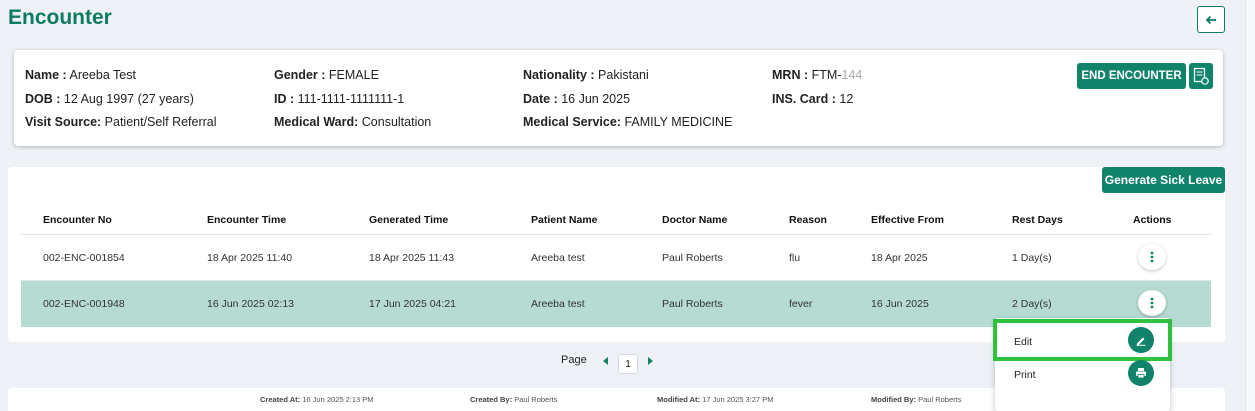 The image size is (1255, 411). I want to click on arrow-left-icon, so click(1210, 19).